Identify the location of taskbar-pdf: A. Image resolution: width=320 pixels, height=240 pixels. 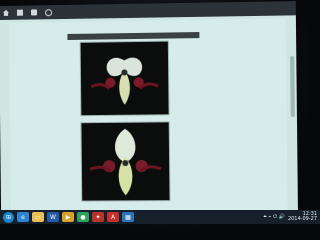
(113, 217).